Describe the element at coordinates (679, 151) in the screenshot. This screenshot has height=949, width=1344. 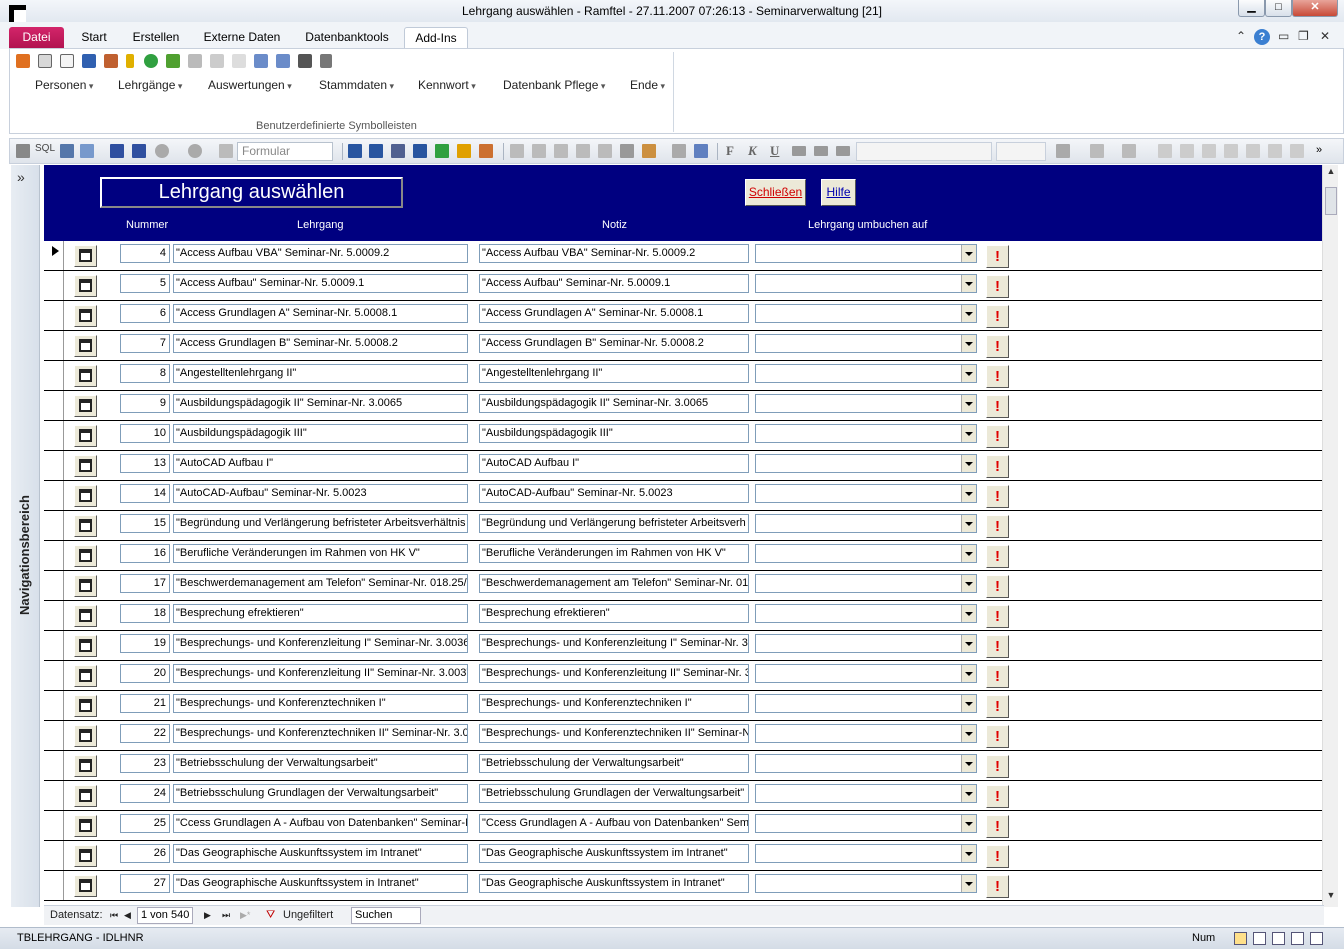
I see `chart-icon` at that location.